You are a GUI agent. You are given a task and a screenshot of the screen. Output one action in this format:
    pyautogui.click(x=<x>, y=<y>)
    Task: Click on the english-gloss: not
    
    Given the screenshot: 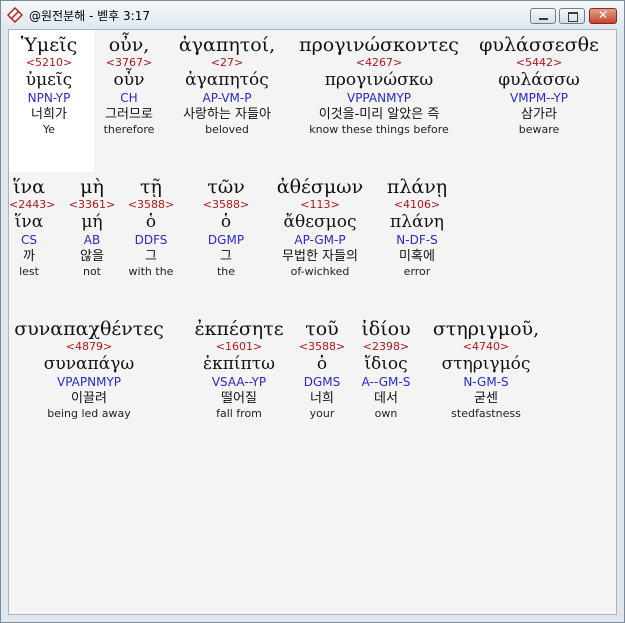 What is the action you would take?
    pyautogui.click(x=91, y=271)
    